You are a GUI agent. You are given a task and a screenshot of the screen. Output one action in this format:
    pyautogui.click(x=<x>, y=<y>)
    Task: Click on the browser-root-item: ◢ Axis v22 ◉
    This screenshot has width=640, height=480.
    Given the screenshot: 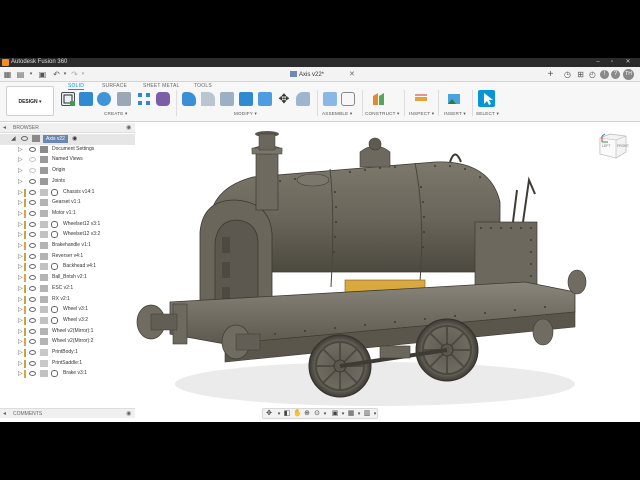 What is the action you would take?
    pyautogui.click(x=67, y=139)
    